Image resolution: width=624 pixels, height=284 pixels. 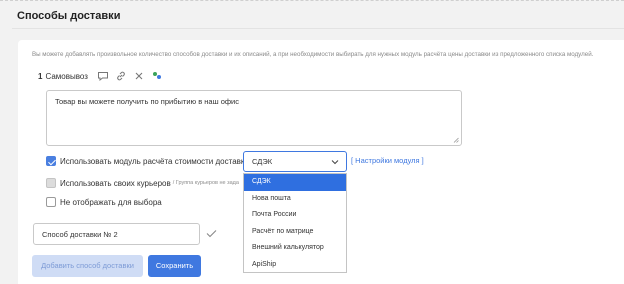 What do you see at coordinates (51, 202) in the screenshot?
I see `hide-checkbox` at bounding box center [51, 202].